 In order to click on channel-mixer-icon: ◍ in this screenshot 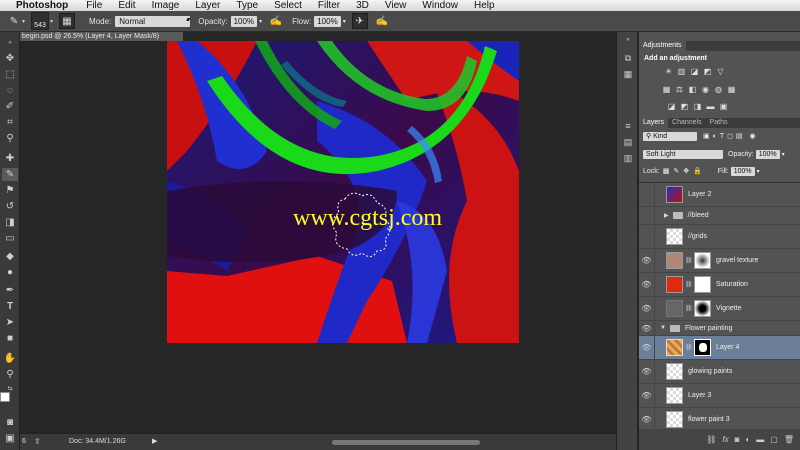, I will do `click(718, 89)`.